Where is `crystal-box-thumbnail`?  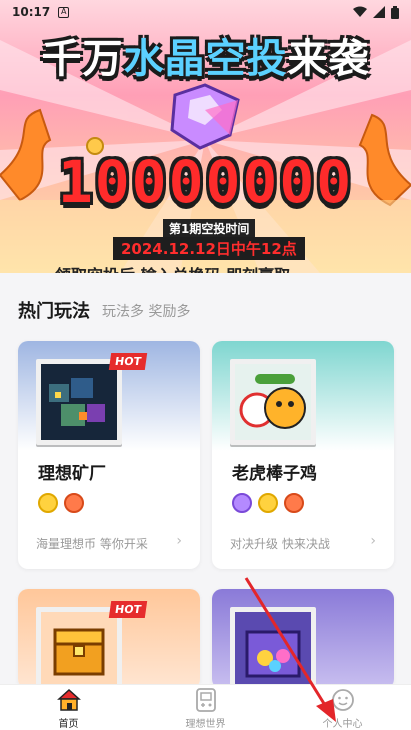 crystal-box-thumbnail is located at coordinates (273, 648).